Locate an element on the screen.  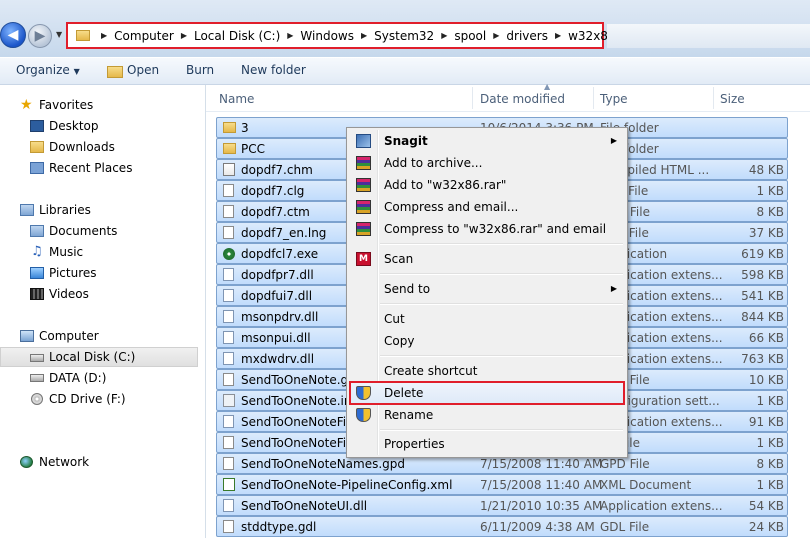
file-size: 844 KB is located at coordinates (762, 317).